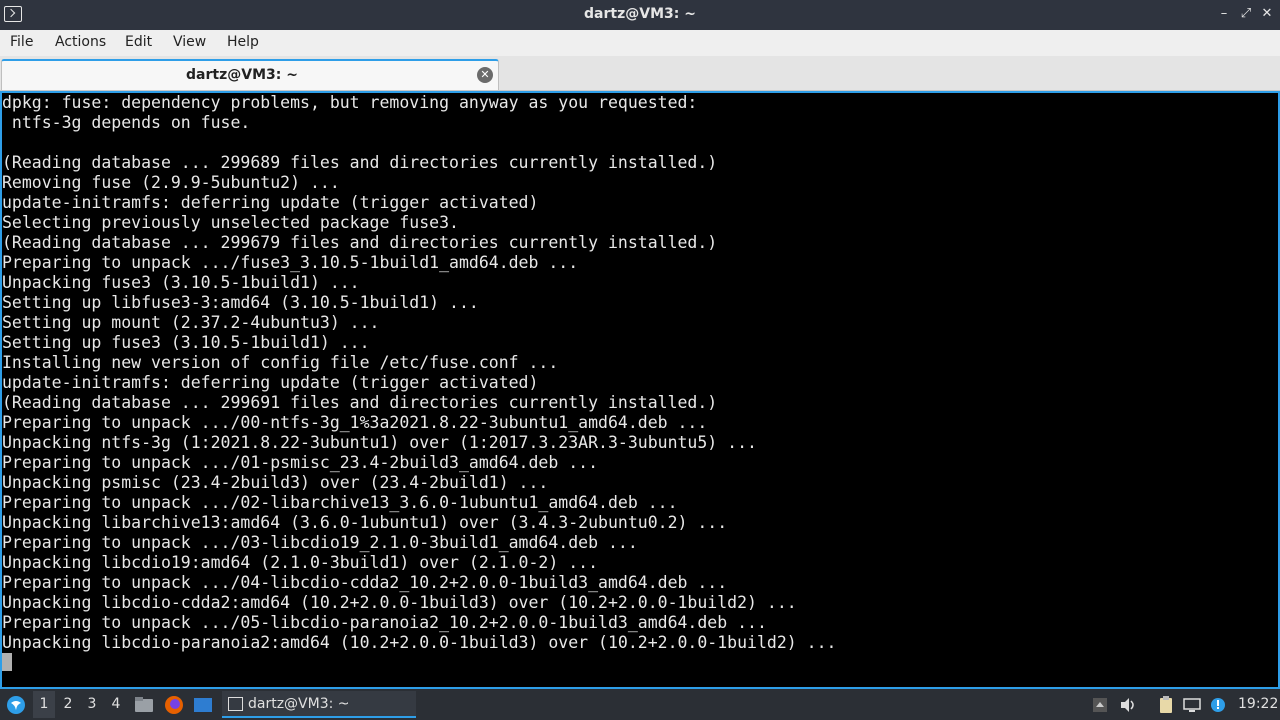 The width and height of the screenshot is (1280, 720). What do you see at coordinates (138, 42) in the screenshot?
I see `menu-edit: Edit` at bounding box center [138, 42].